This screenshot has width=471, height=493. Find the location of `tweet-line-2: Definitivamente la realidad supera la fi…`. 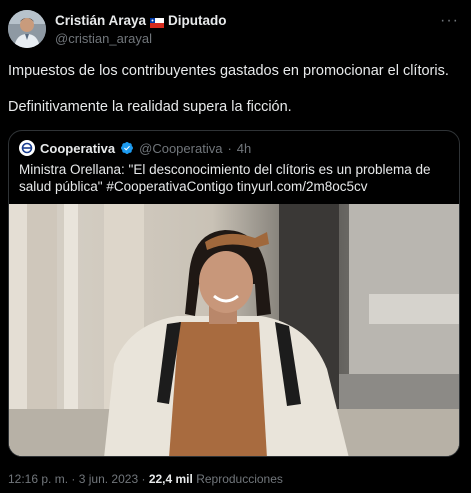

tweet-line-2: Definitivamente la realidad supera la fi… is located at coordinates (150, 107).